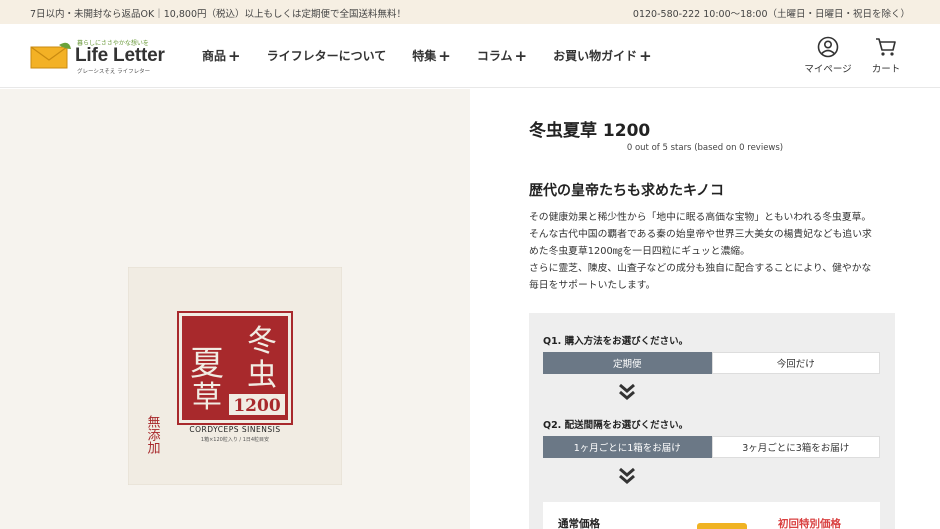 This screenshot has height=529, width=940. I want to click on product-seal-right: 冬, so click(262, 341).